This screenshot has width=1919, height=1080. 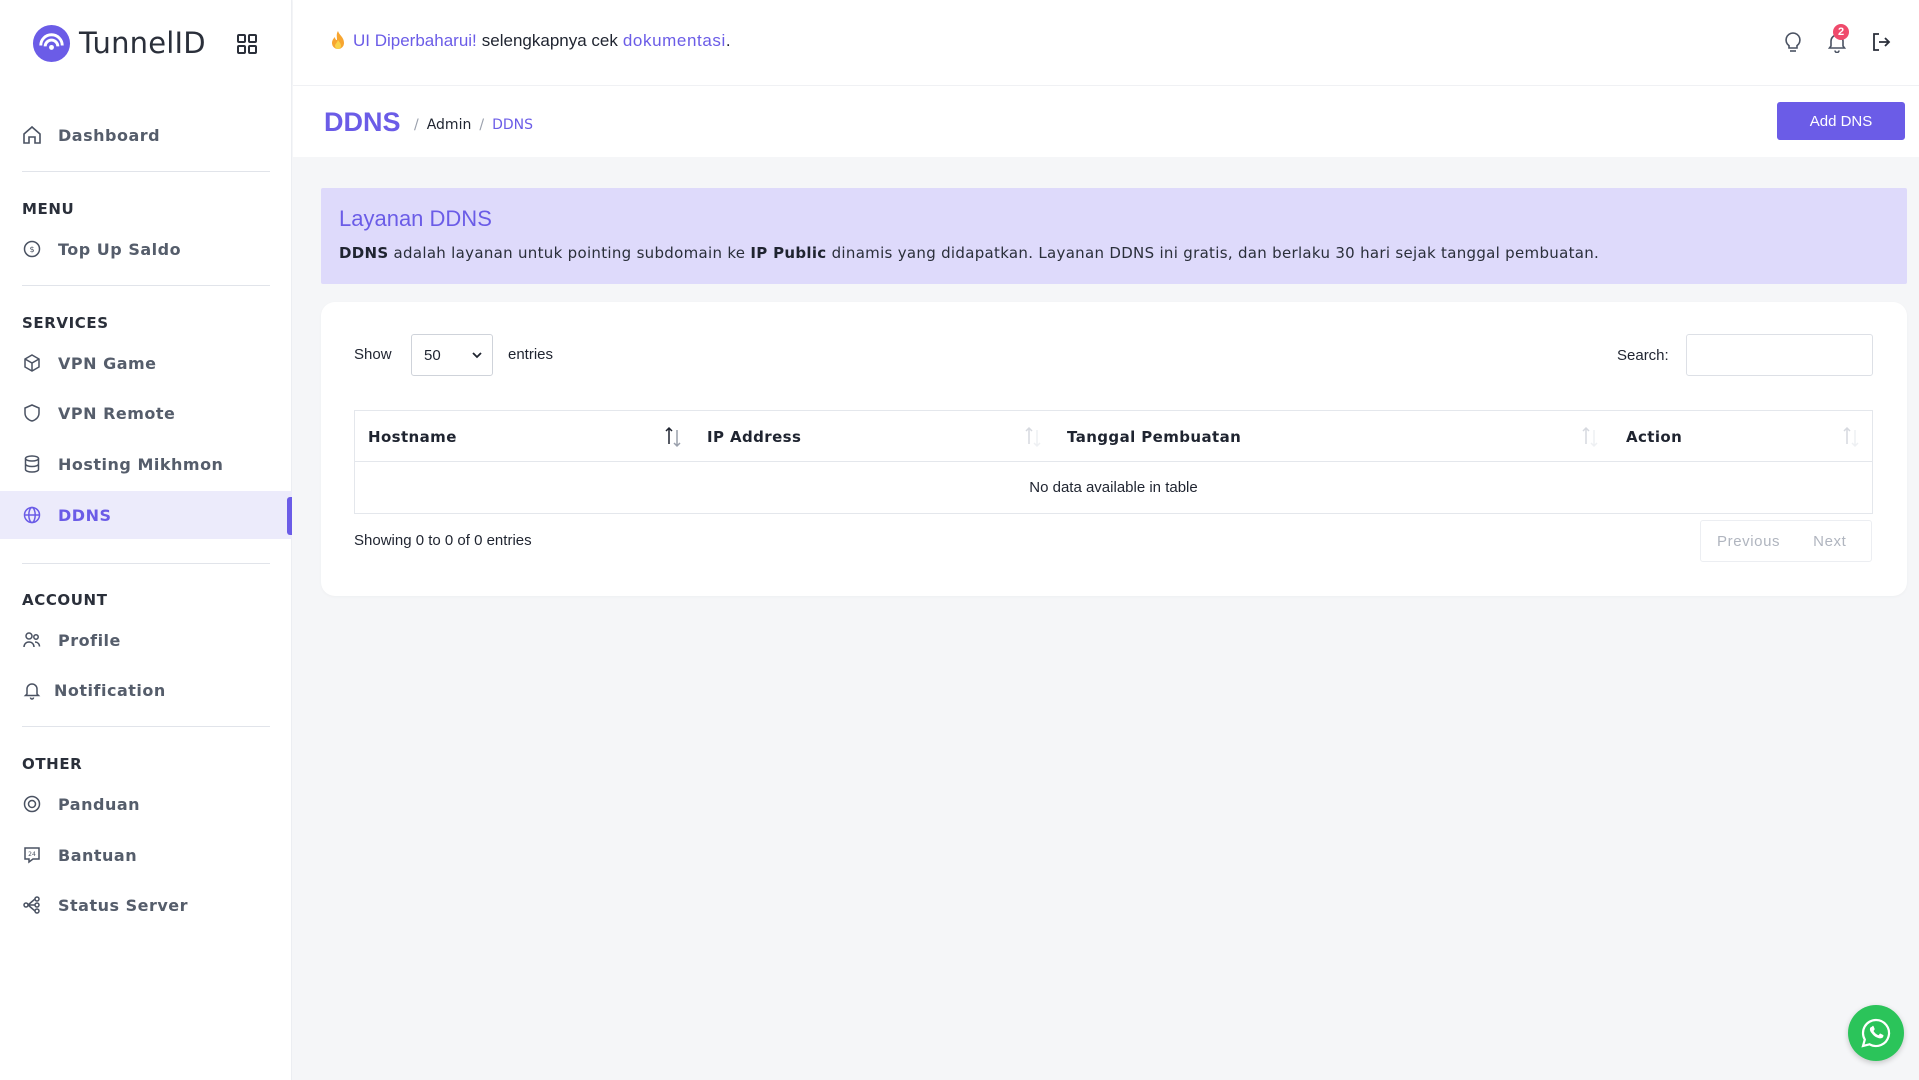 What do you see at coordinates (1748, 541) in the screenshot?
I see `previous-button: Previous` at bounding box center [1748, 541].